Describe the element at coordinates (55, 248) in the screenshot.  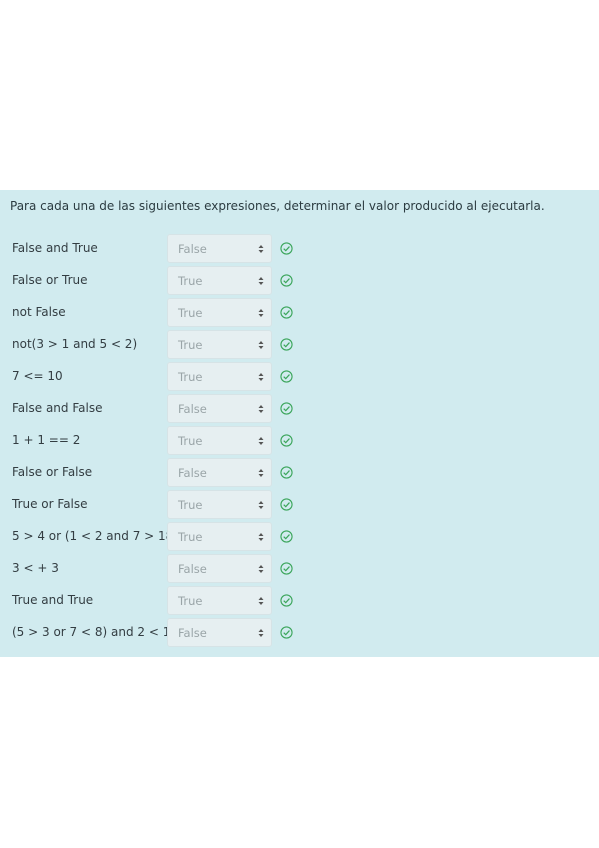
I see `expression-label: False and True` at that location.